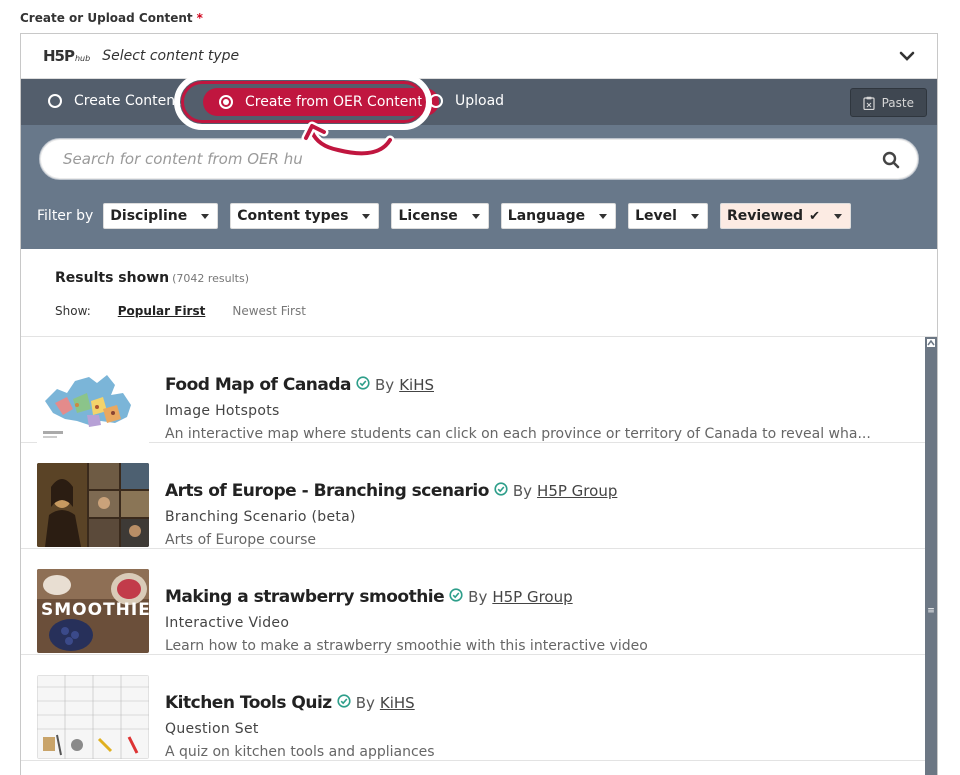 The image size is (960, 775). I want to click on h5p-hub-logo: H5Phub, so click(66, 56).